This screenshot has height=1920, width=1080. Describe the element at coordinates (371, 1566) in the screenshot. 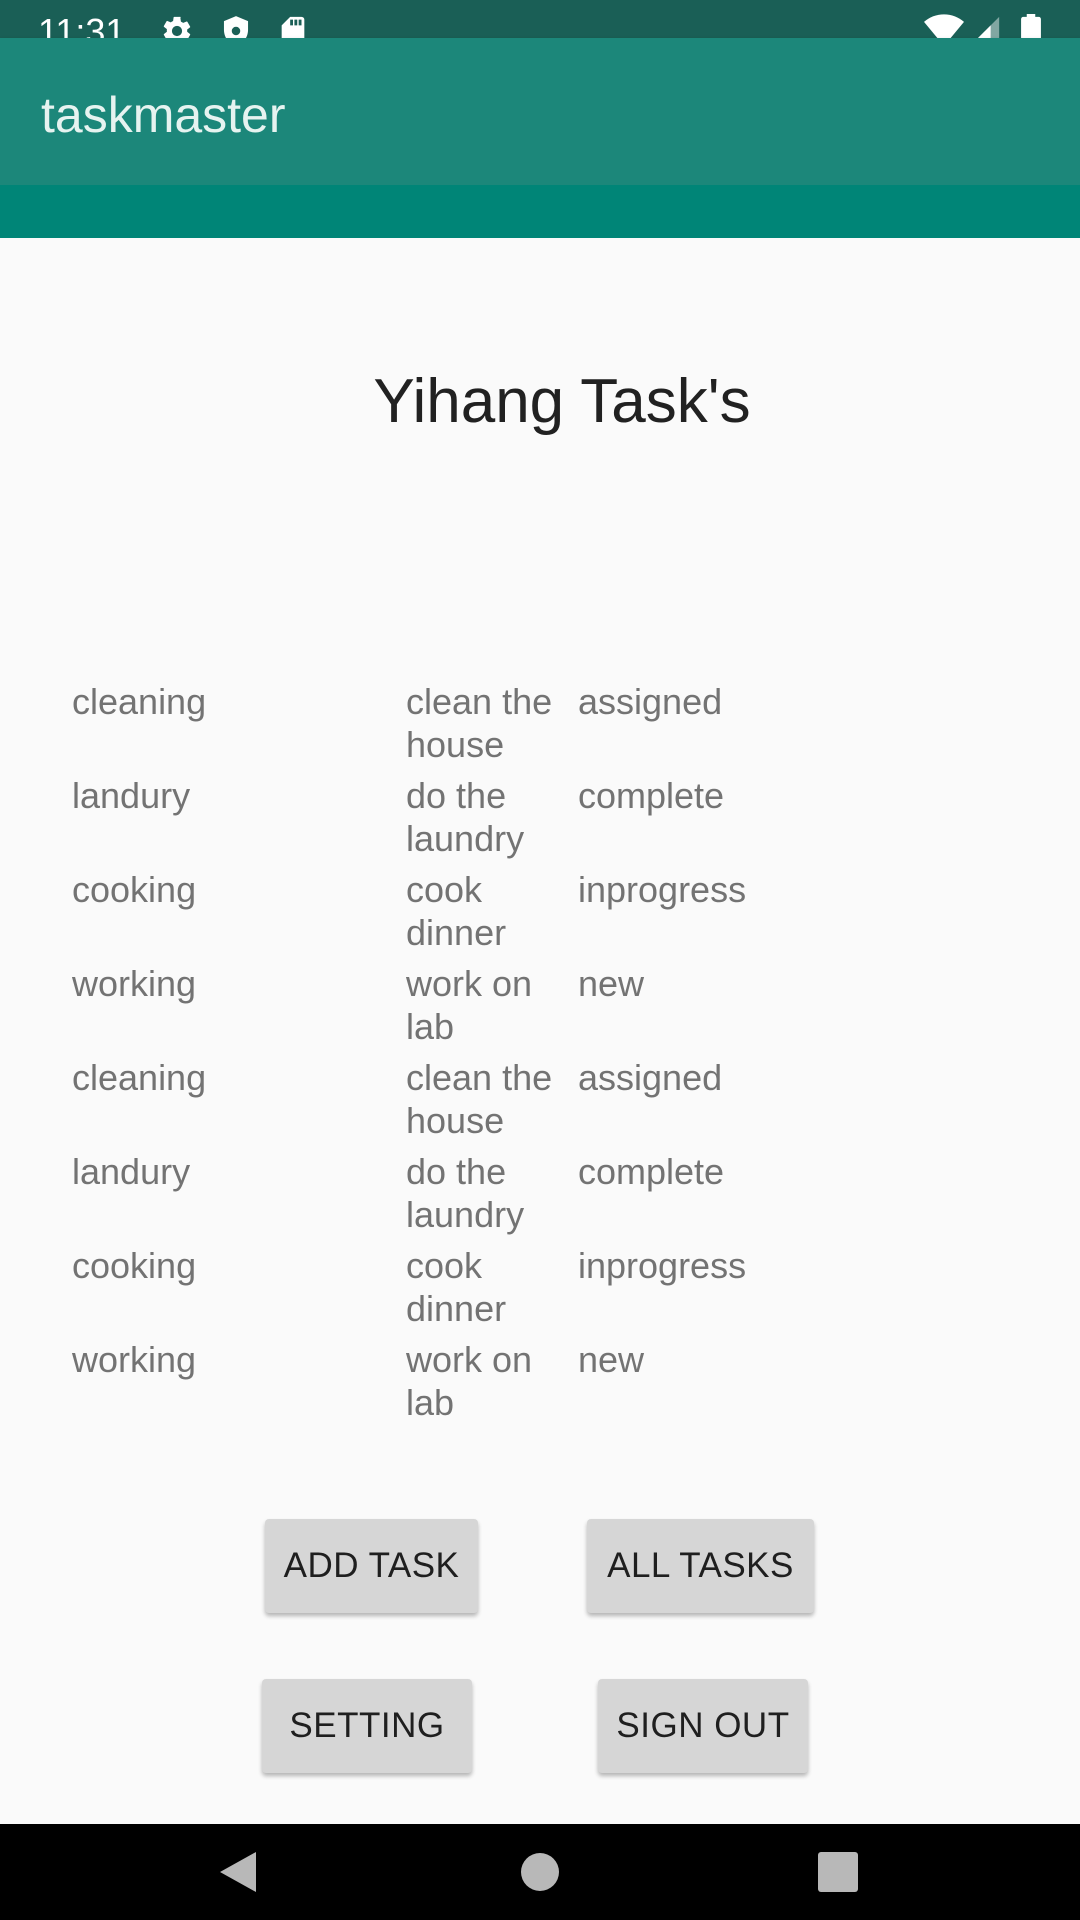

I see `add-task-button: ADD TASK` at that location.